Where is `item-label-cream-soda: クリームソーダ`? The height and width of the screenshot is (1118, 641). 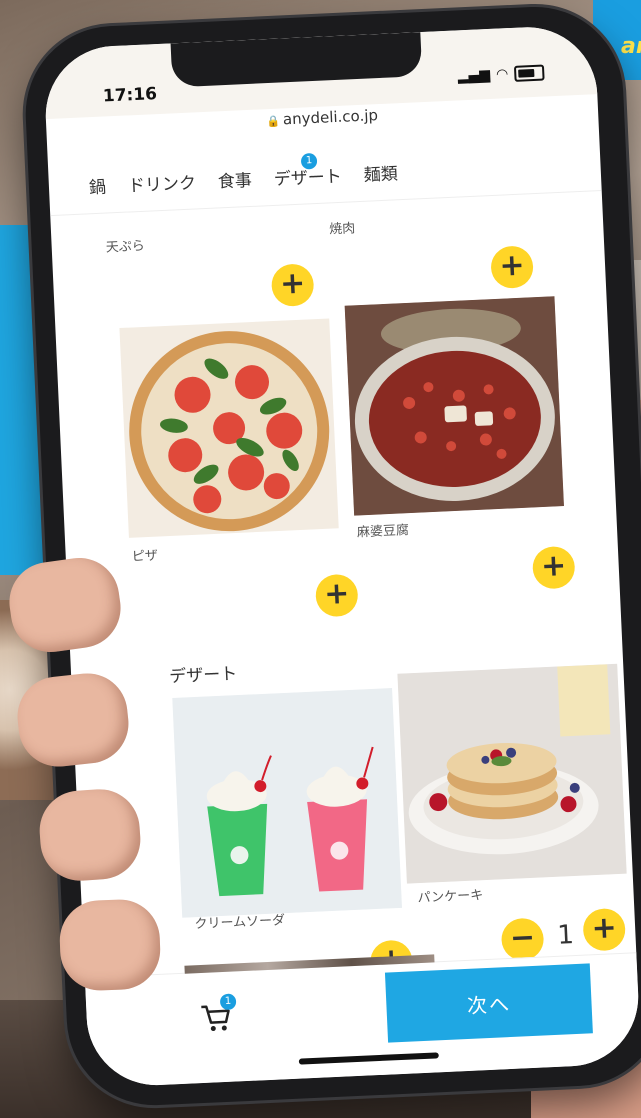
item-label-cream-soda: クリームソーダ is located at coordinates (240, 923).